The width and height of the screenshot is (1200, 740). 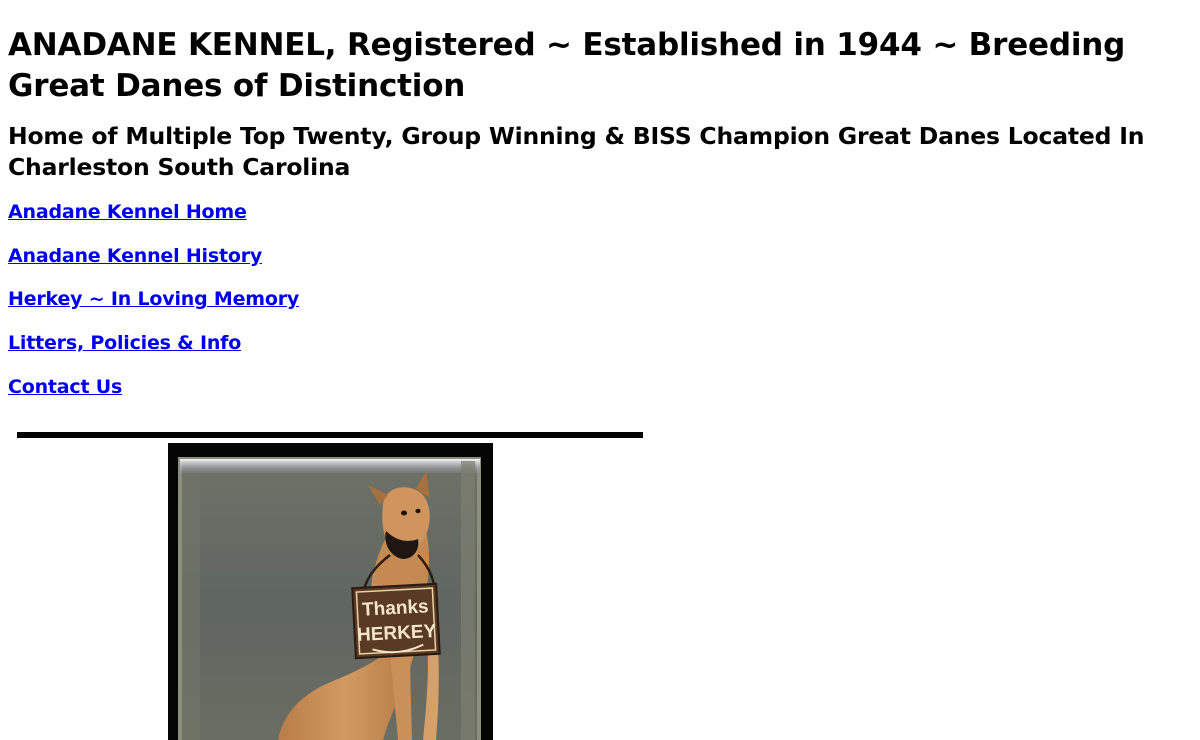 I want to click on nav-link-herkey-memory: Herkey ~ In Loving Memory, so click(x=153, y=299).